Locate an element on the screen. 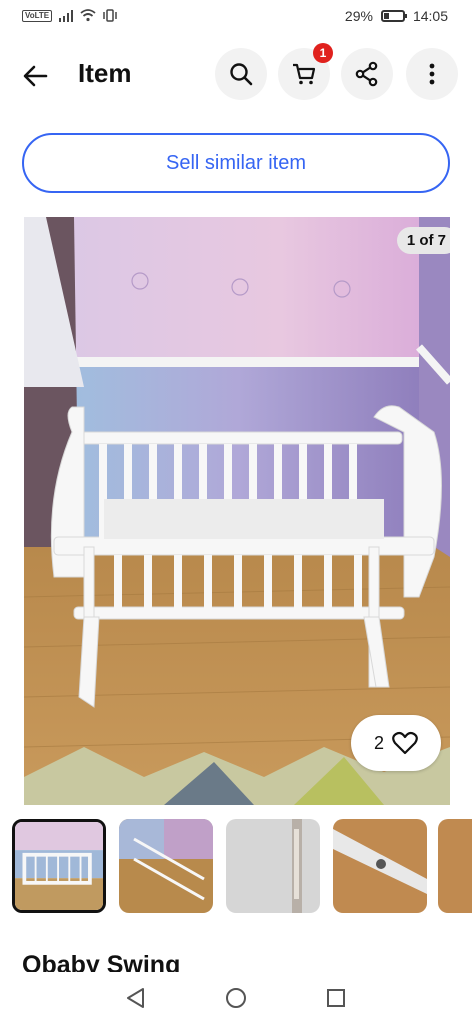 The image size is (472, 1024). cart-button: 1 is located at coordinates (305, 71).